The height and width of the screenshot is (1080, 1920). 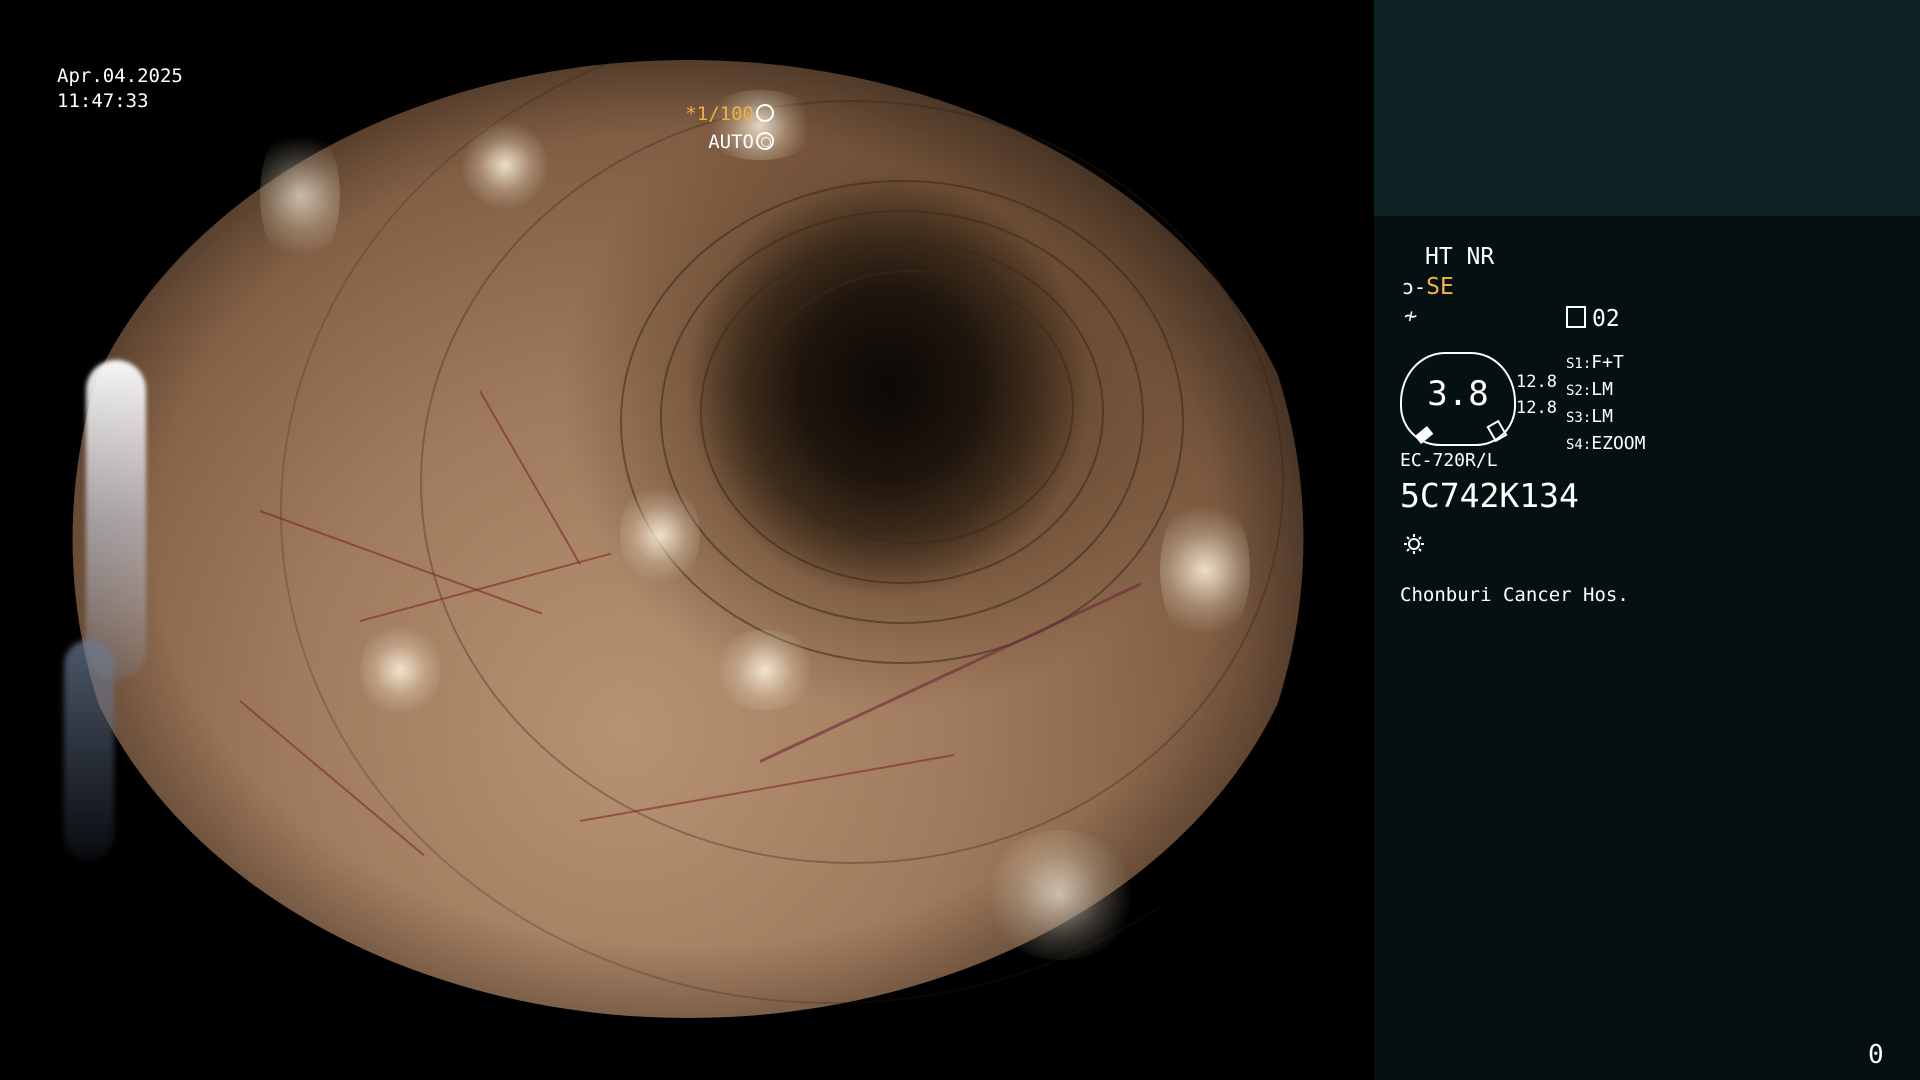 I want to click on switch-row: S2:LM, so click(x=1589, y=389).